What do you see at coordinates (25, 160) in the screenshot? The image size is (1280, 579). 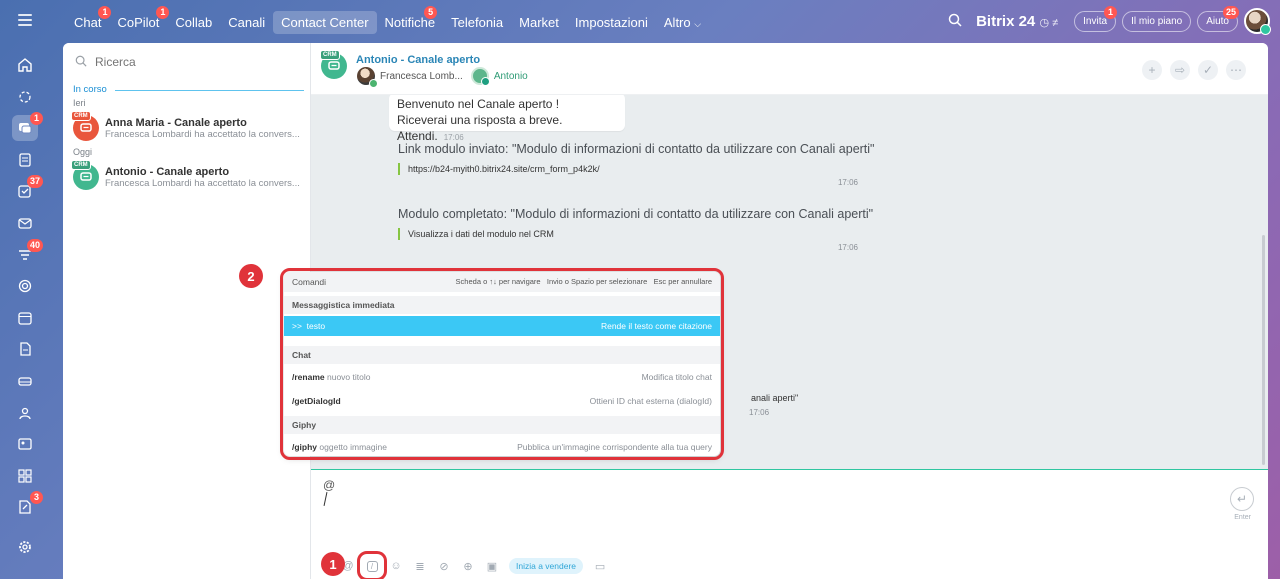 I see `feed-icon` at bounding box center [25, 160].